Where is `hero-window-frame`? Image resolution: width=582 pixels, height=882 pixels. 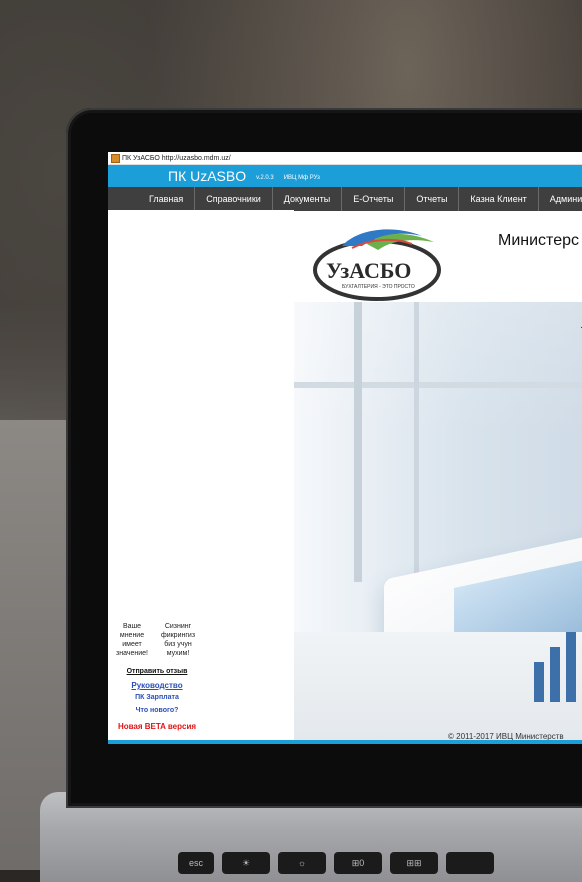 hero-window-frame is located at coordinates (358, 442).